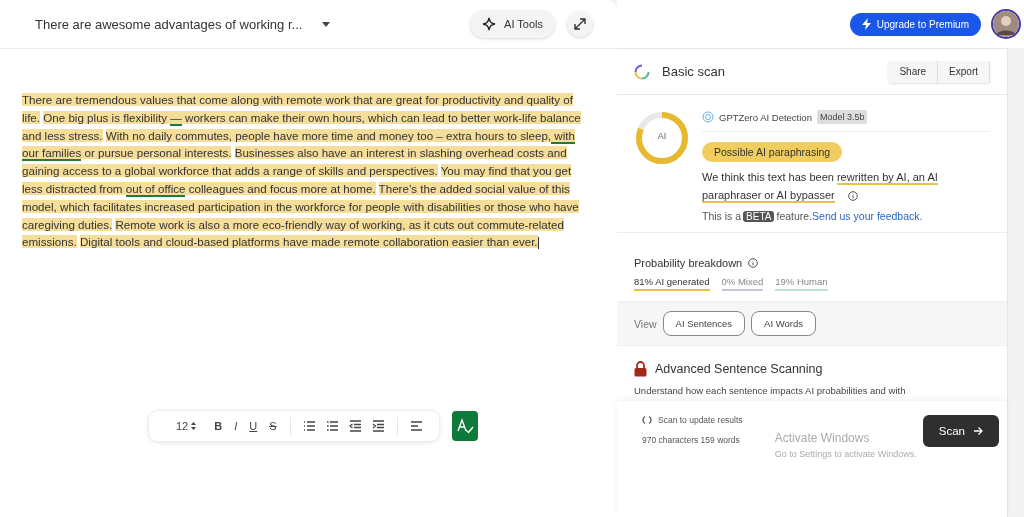 The width and height of the screenshot is (1024, 517). I want to click on underline-button: U, so click(253, 426).